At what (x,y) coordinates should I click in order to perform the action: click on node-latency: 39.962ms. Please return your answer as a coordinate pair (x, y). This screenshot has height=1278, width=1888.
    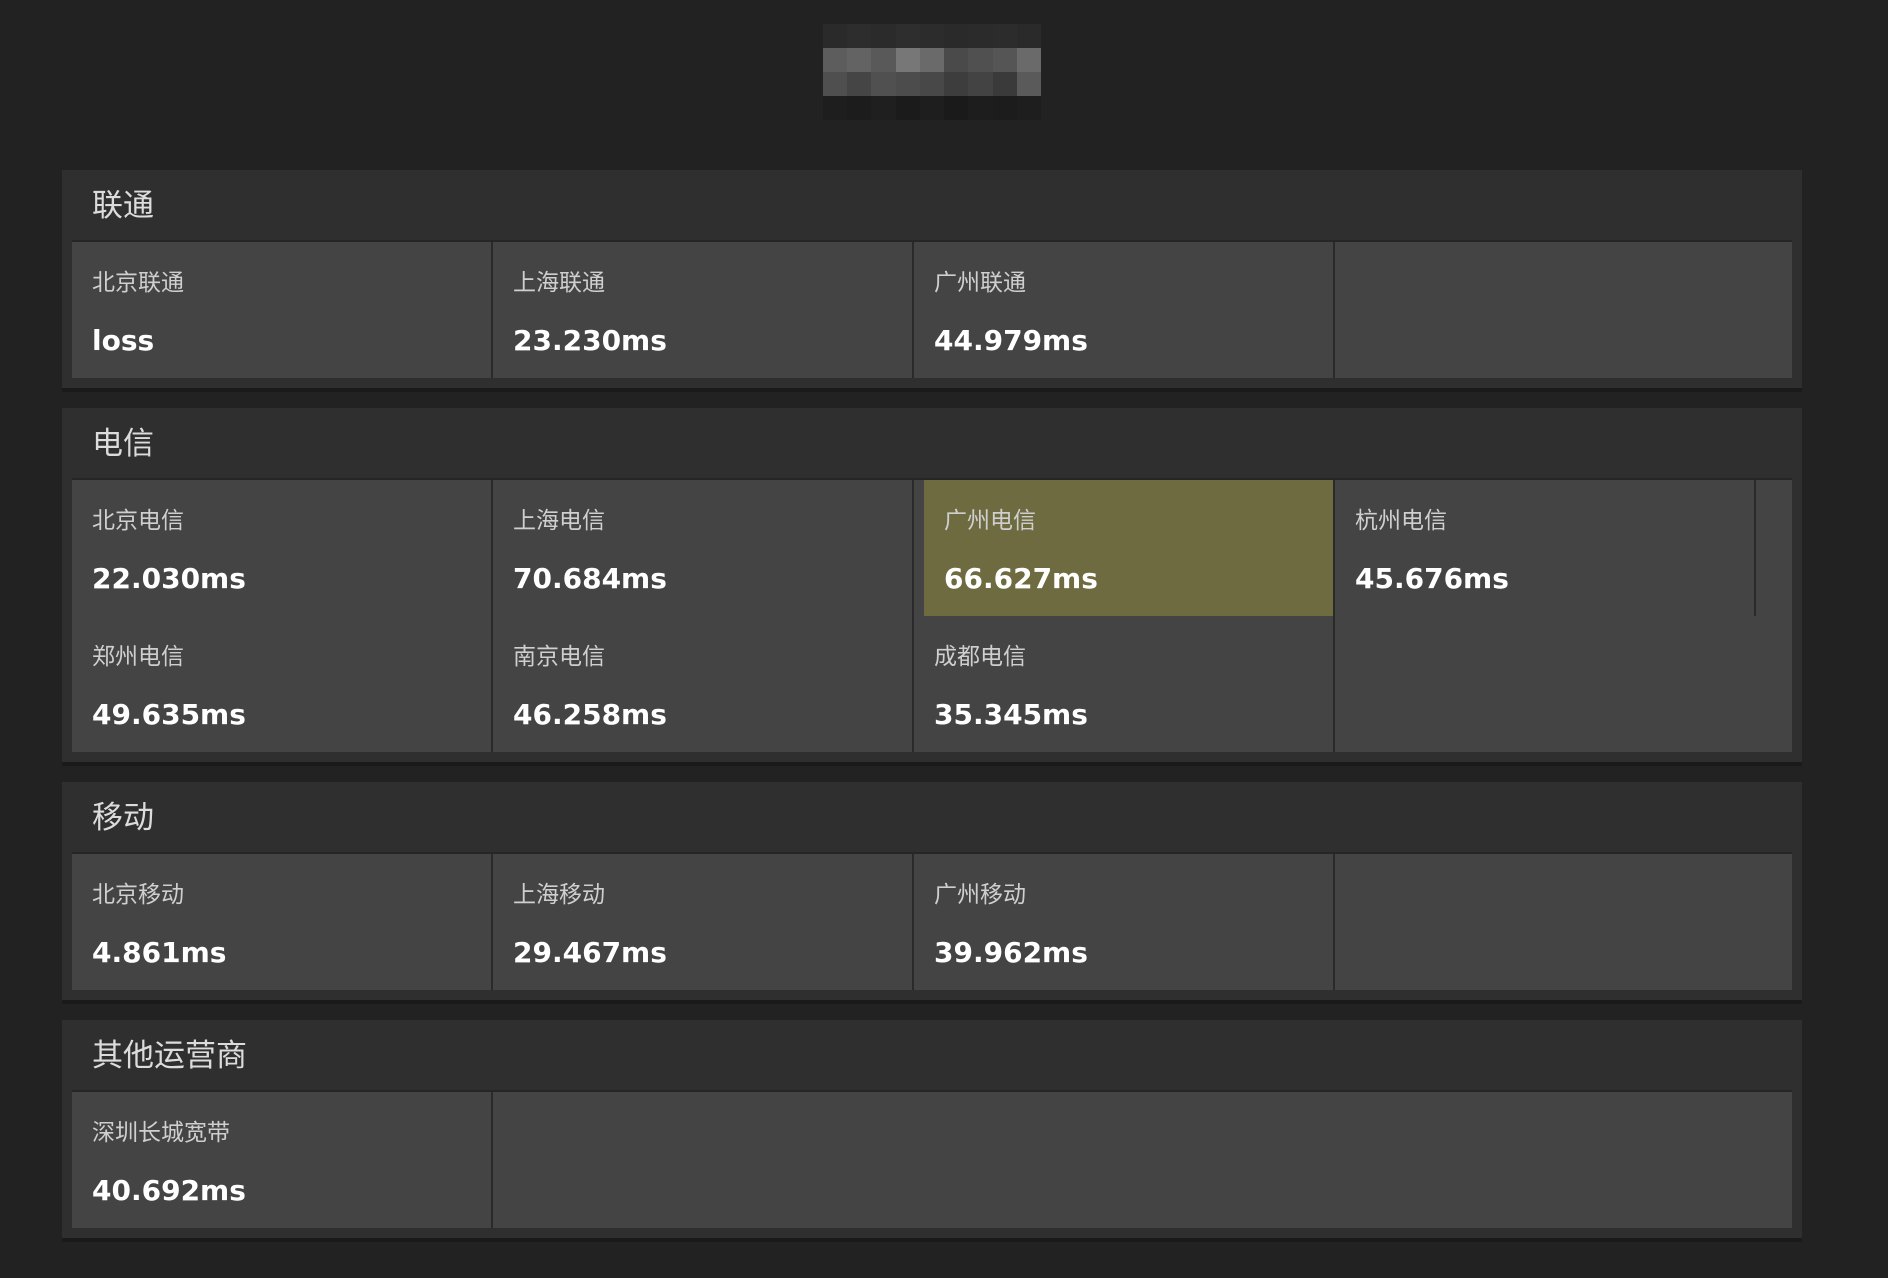
    Looking at the image, I should click on (1011, 952).